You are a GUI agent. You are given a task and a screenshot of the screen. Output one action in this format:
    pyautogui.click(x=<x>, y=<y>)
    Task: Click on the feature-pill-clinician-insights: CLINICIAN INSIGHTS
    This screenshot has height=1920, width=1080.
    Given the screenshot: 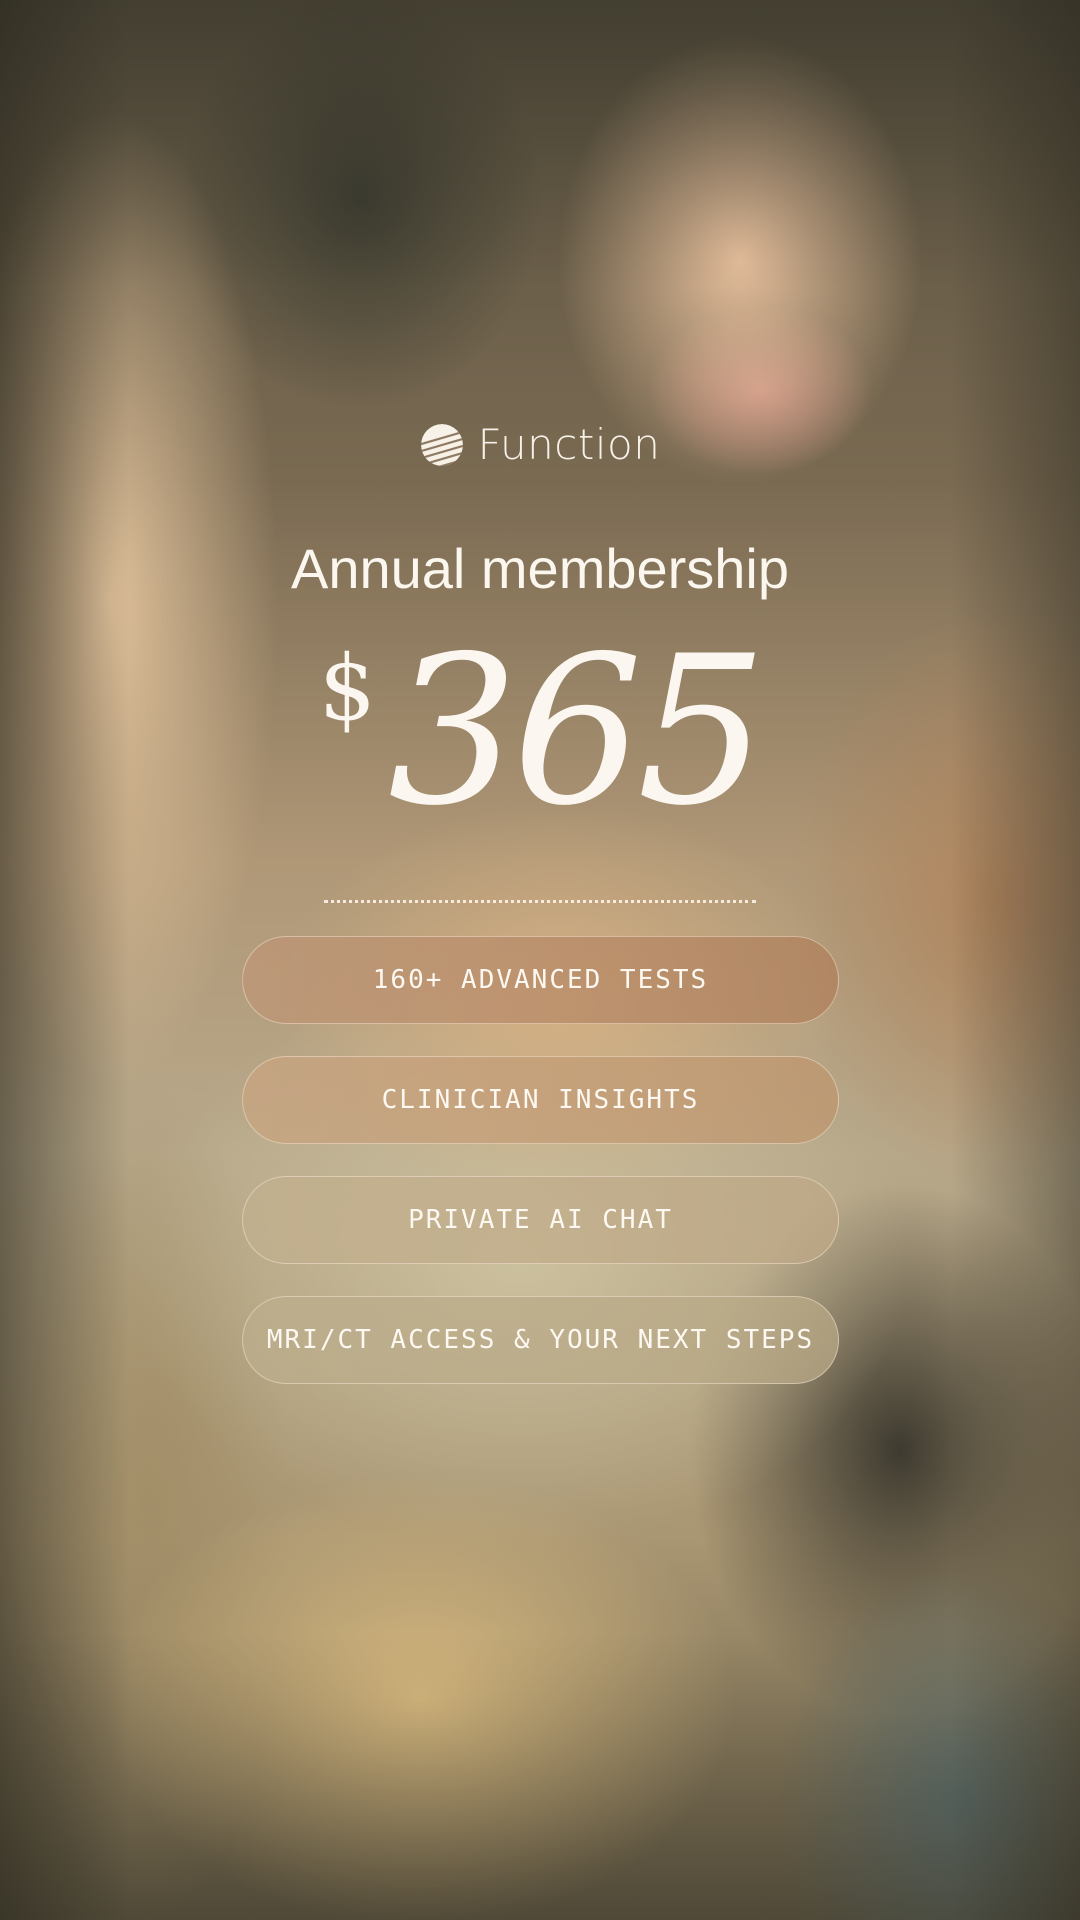 What is the action you would take?
    pyautogui.click(x=540, y=1100)
    